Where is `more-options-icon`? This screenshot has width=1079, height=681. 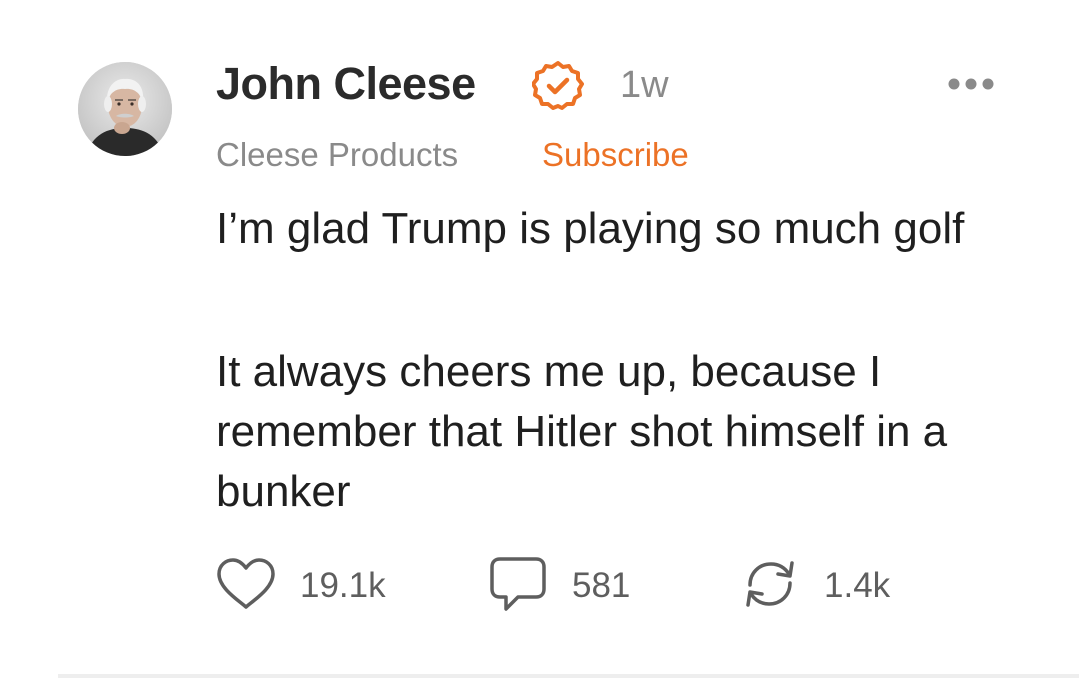
more-options-icon is located at coordinates (971, 84).